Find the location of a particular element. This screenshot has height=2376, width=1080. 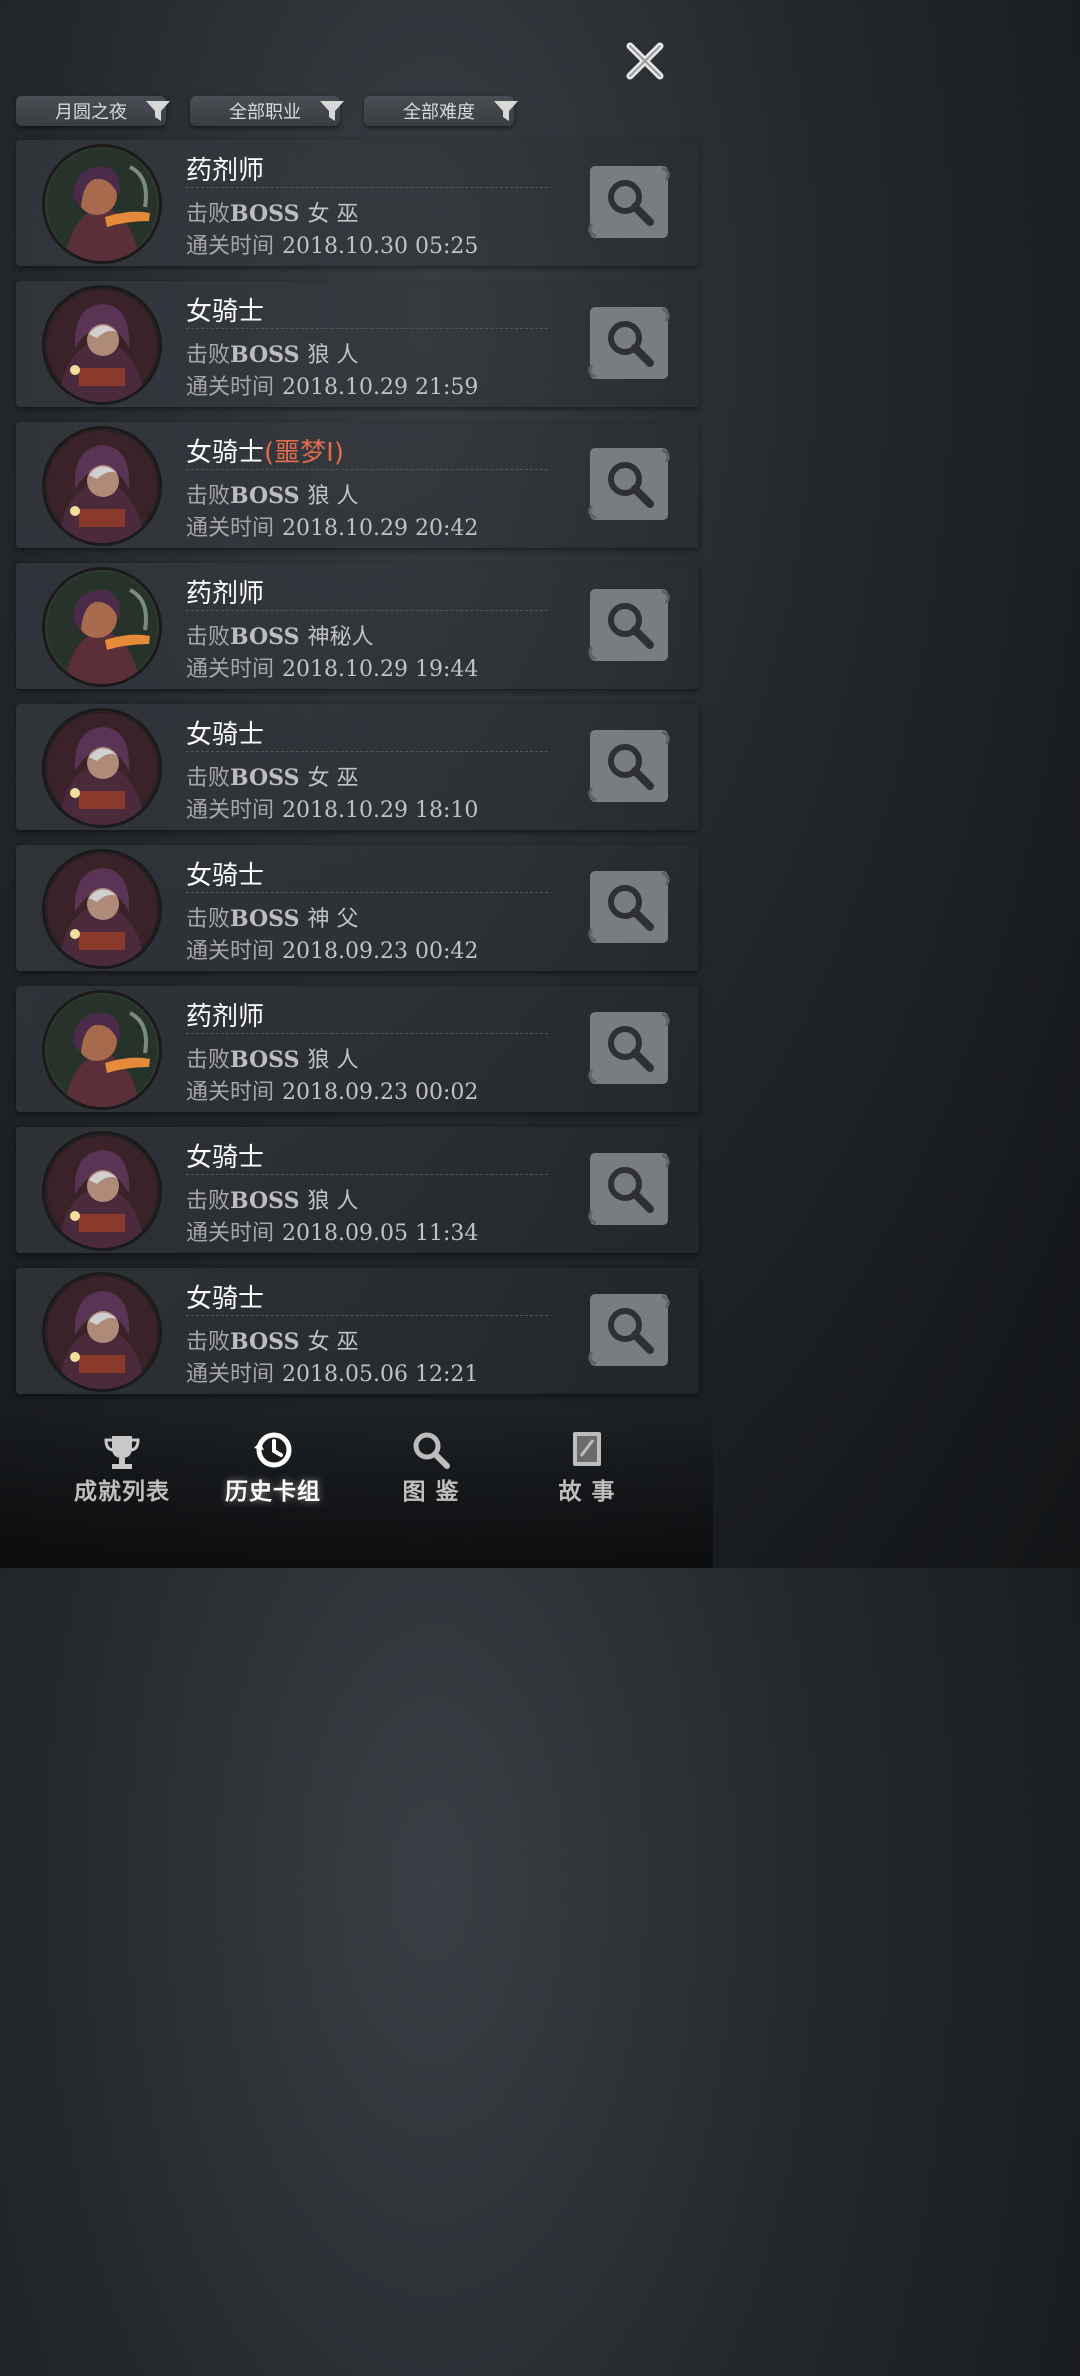

close-icon is located at coordinates (645, 61).